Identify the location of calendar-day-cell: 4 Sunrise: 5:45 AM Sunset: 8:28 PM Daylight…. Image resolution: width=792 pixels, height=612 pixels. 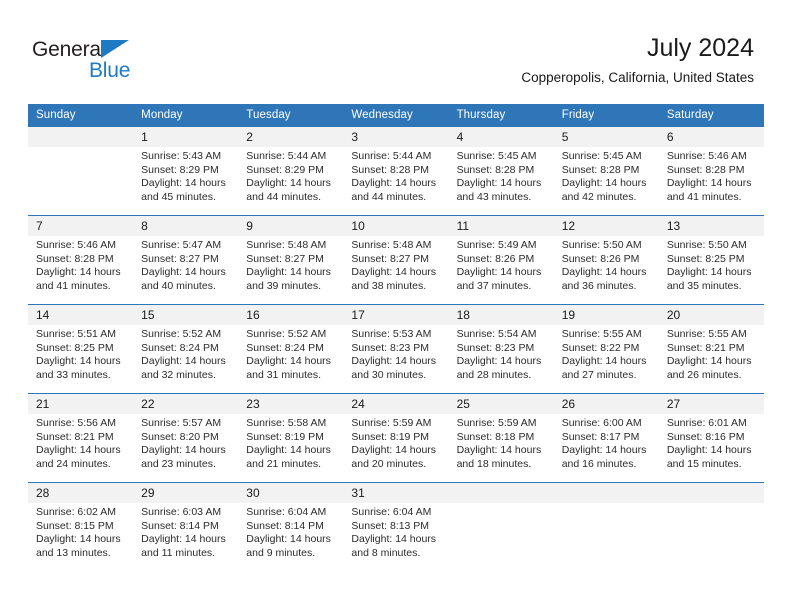
(501, 171).